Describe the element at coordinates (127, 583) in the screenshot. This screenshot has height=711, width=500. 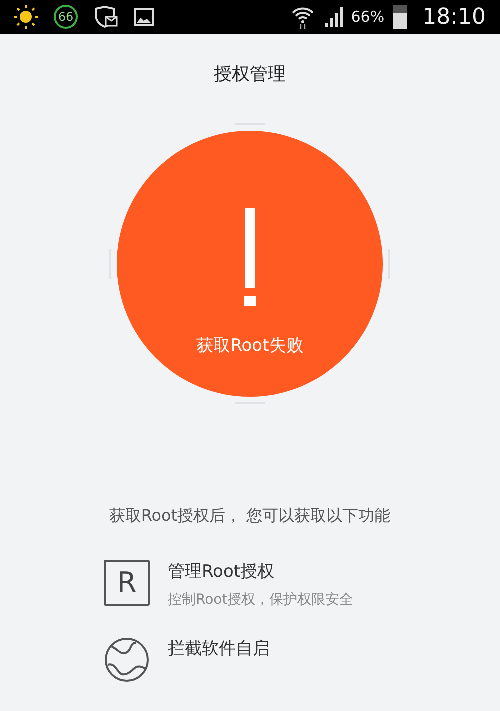
I see `letter-icon: R` at that location.